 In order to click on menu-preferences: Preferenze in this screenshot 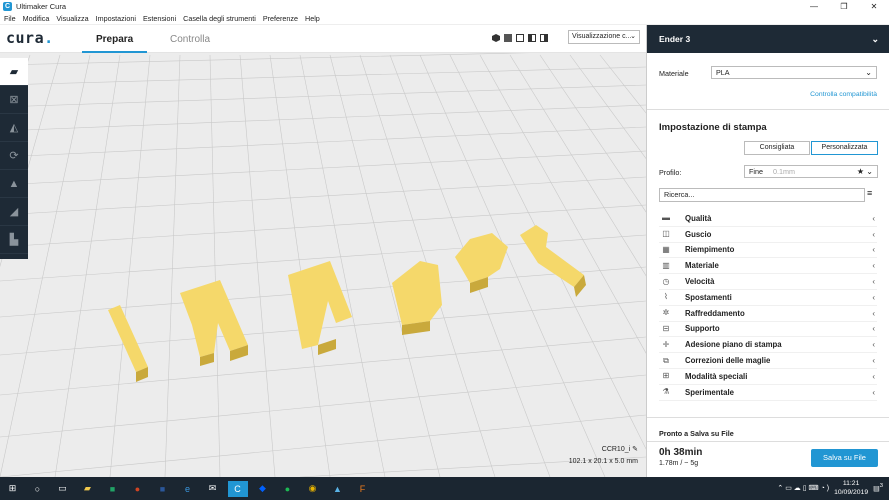, I will do `click(280, 18)`.